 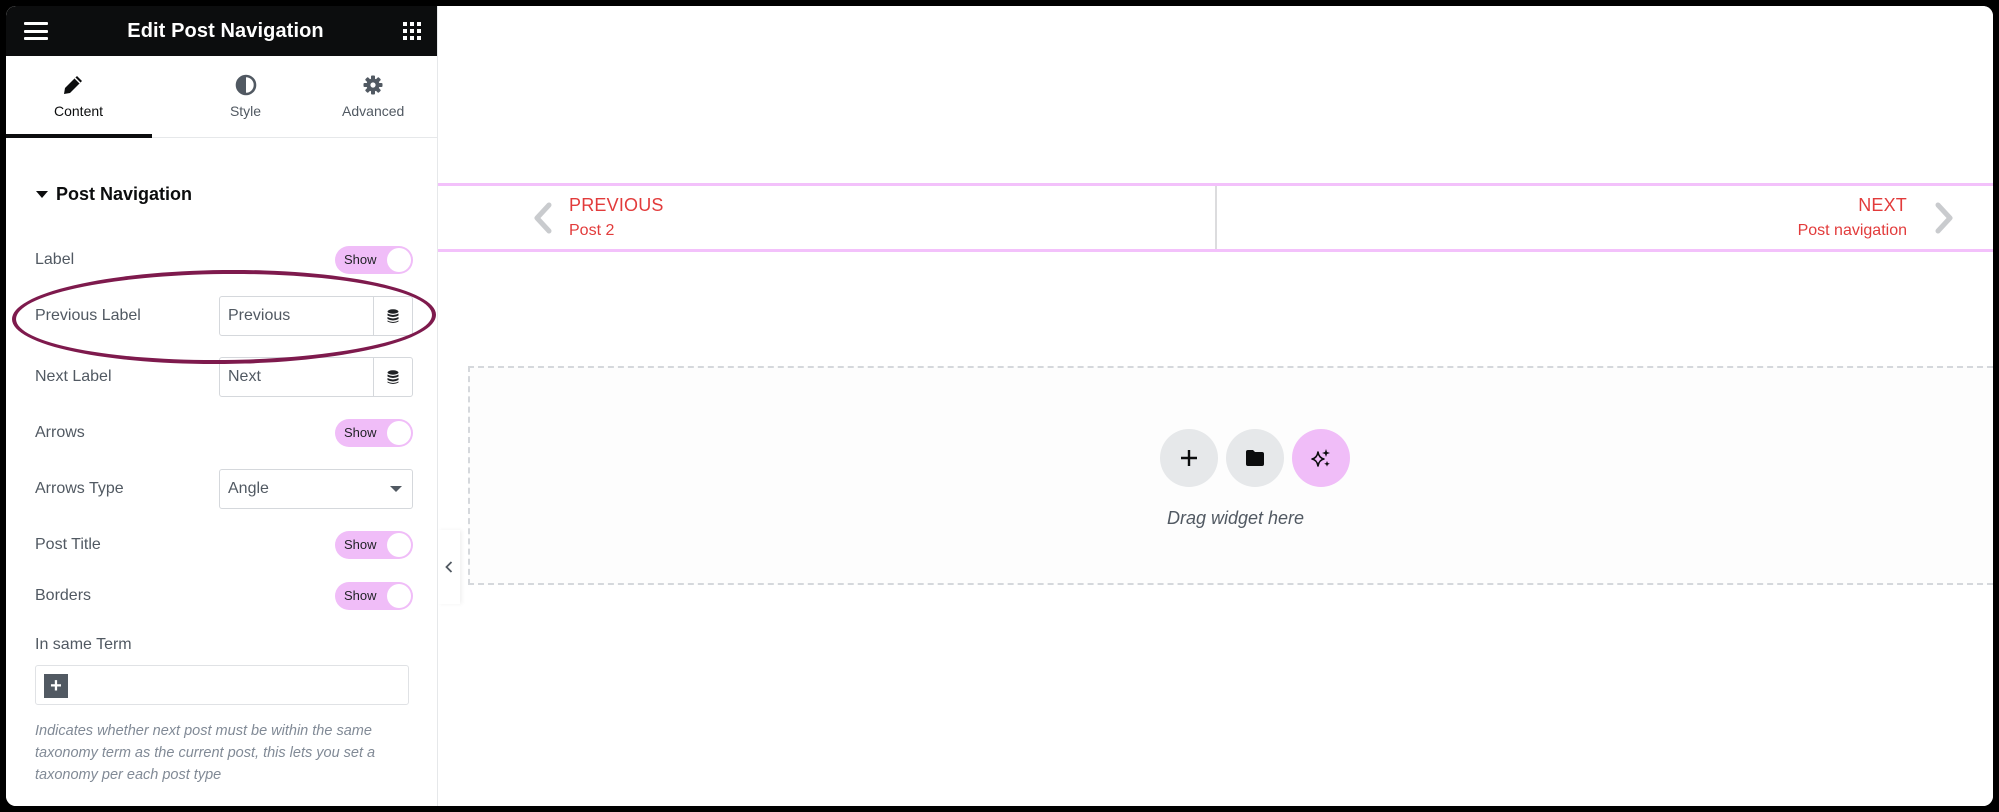 I want to click on gear-icon, so click(x=373, y=85).